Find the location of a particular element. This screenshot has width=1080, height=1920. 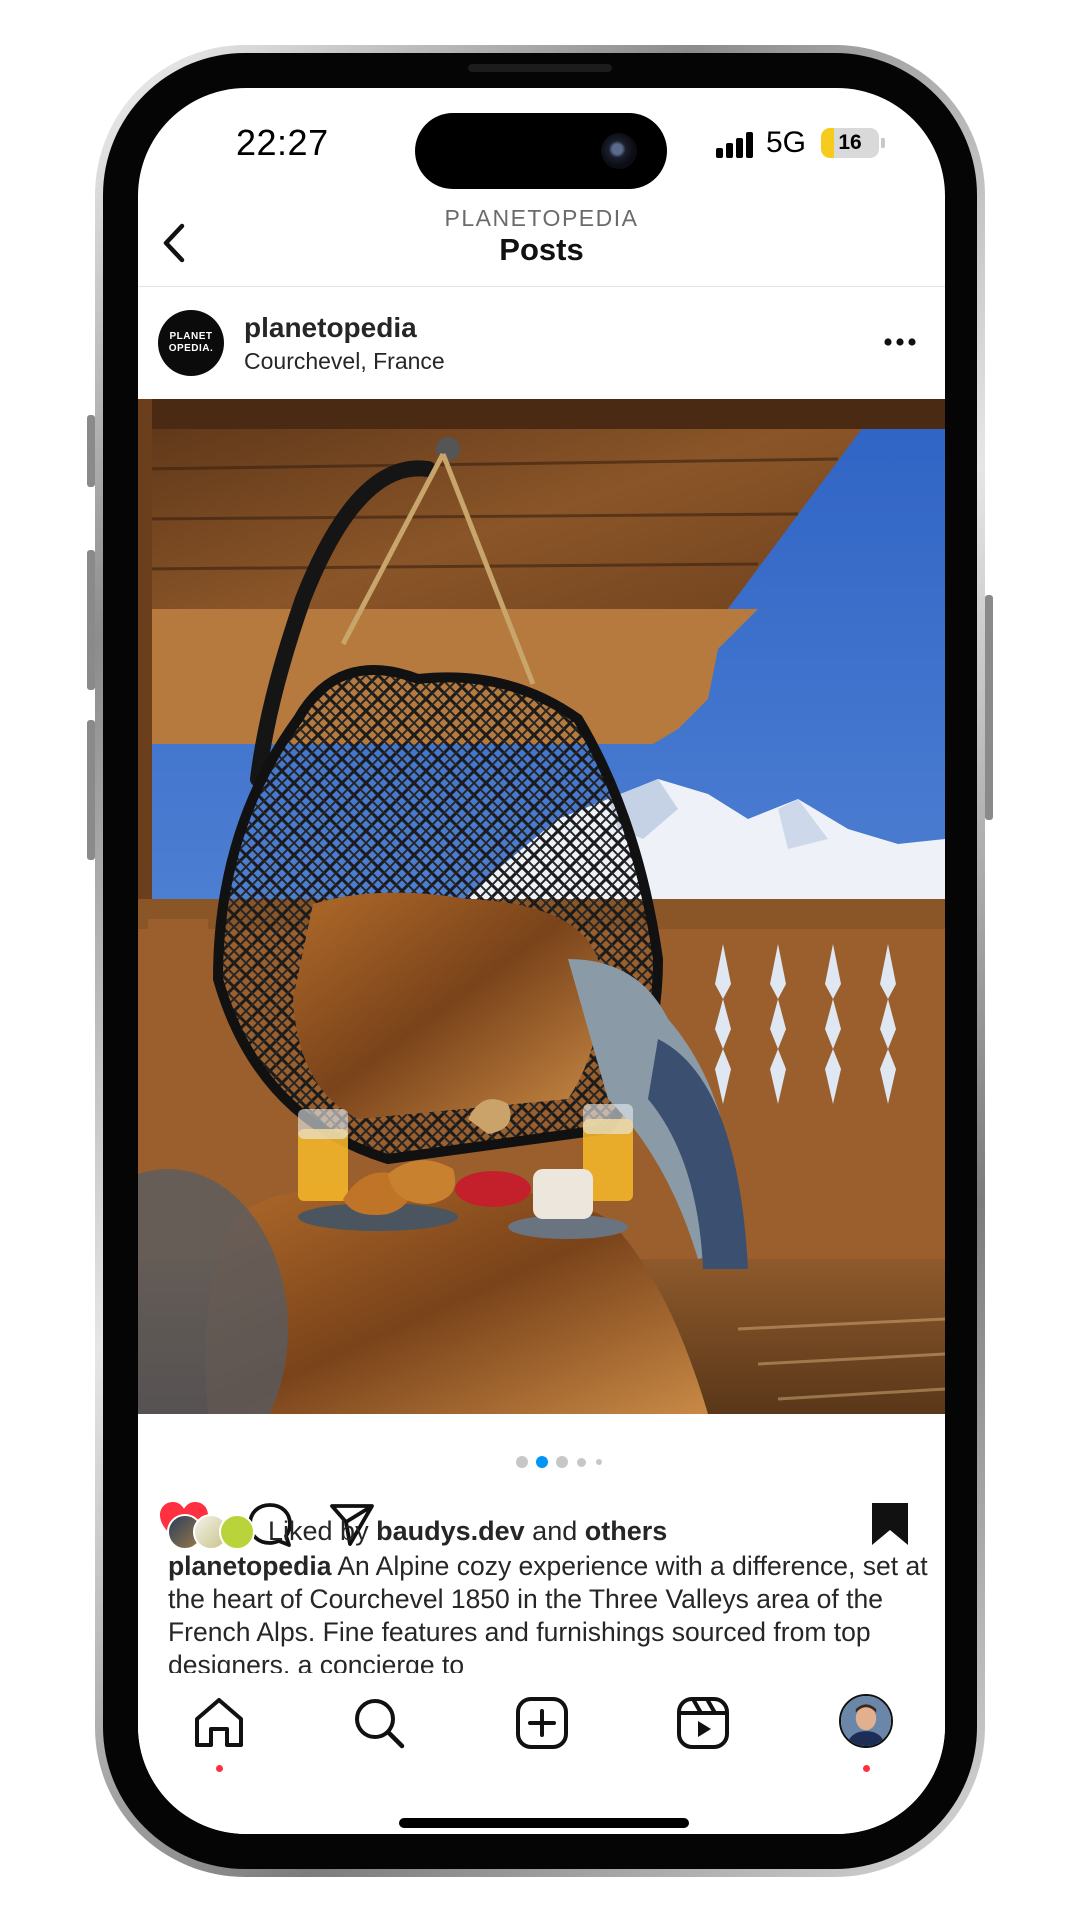

liked-by-joiner: and is located at coordinates (555, 1531).